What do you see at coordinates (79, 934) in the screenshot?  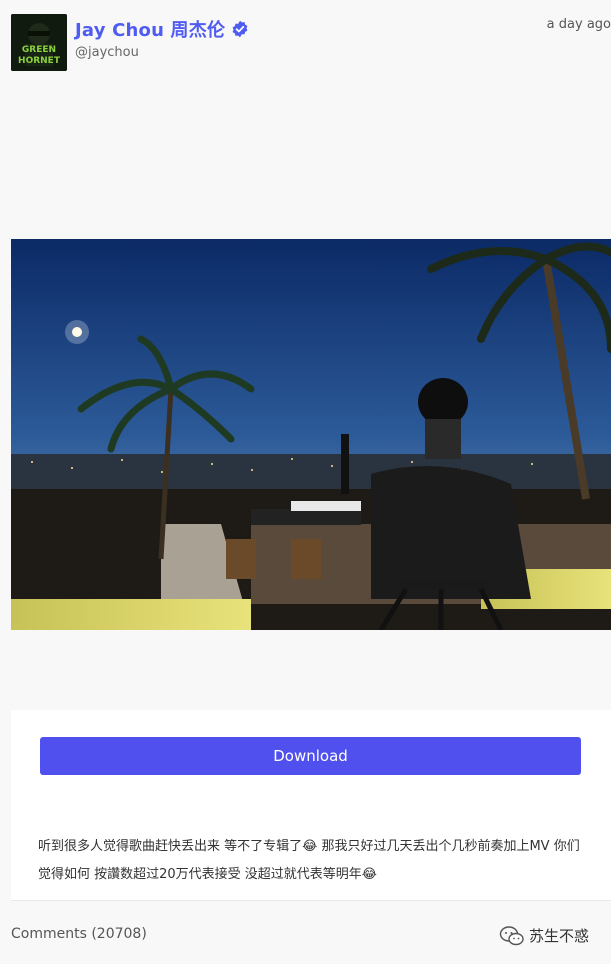 I see `comments-count: Comments (20708)` at bounding box center [79, 934].